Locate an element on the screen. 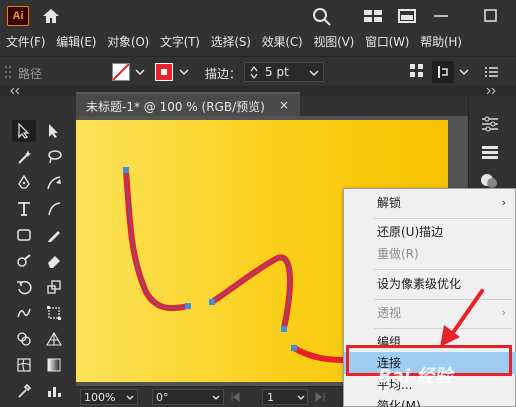 The height and width of the screenshot is (407, 516). pencil-tool is located at coordinates (54, 235).